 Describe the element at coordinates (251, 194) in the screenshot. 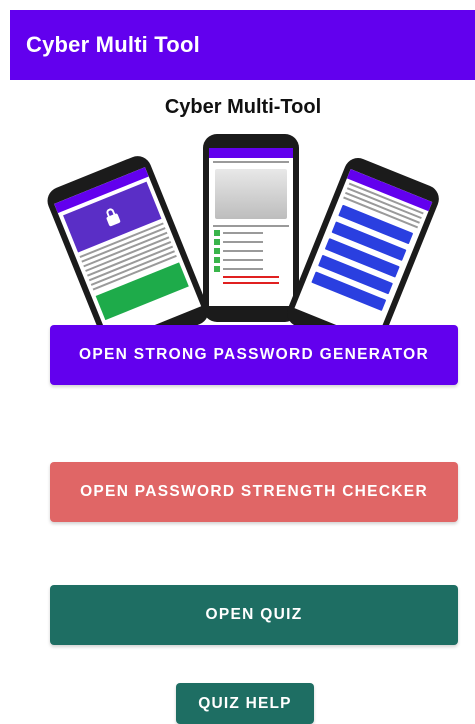

I see `chain-icon` at that location.